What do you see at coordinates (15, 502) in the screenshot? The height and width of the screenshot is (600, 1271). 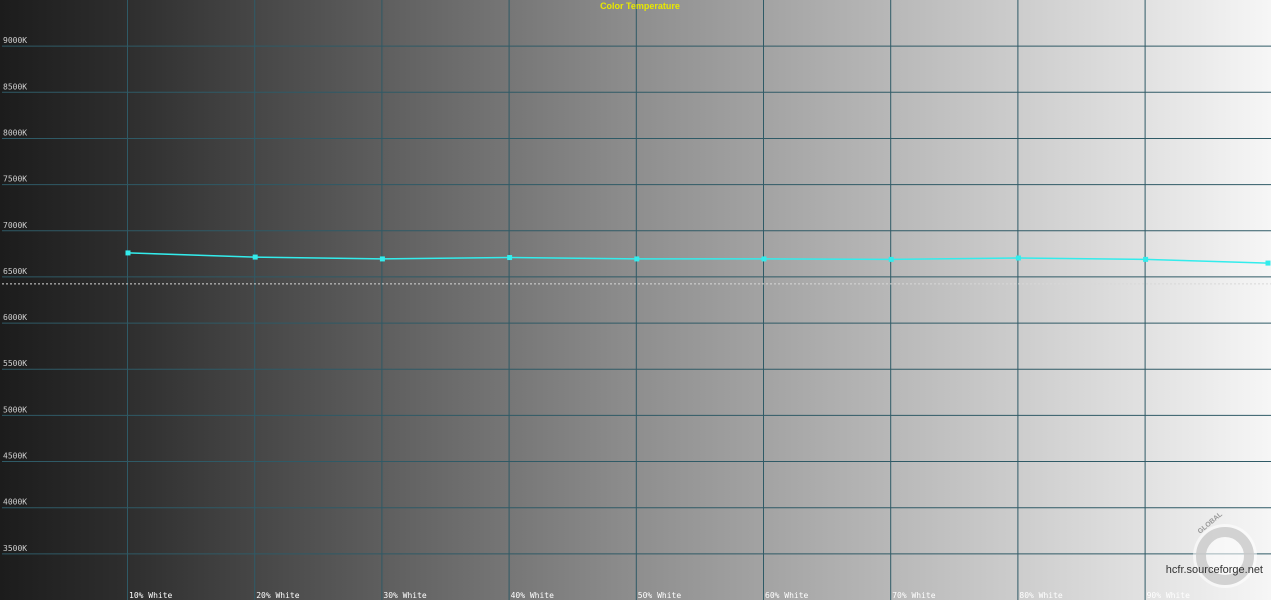 I see `y-tick-label: 4000K` at bounding box center [15, 502].